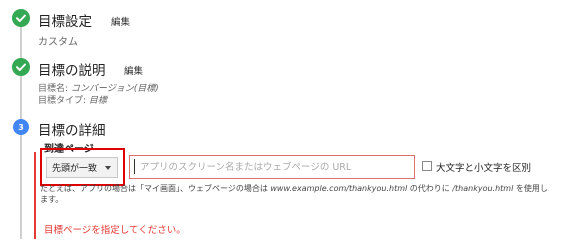 Image resolution: width=561 pixels, height=240 pixels. What do you see at coordinates (133, 70) in the screenshot?
I see `step-2-edit-link: 編集` at bounding box center [133, 70].